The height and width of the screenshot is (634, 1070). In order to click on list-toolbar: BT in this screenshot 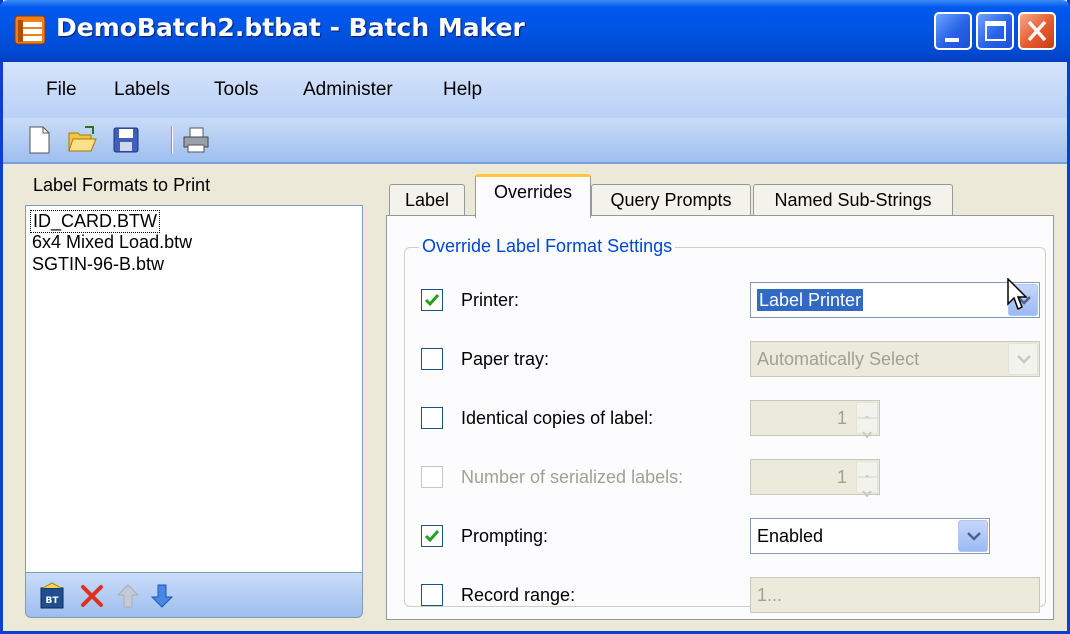, I will do `click(194, 595)`.